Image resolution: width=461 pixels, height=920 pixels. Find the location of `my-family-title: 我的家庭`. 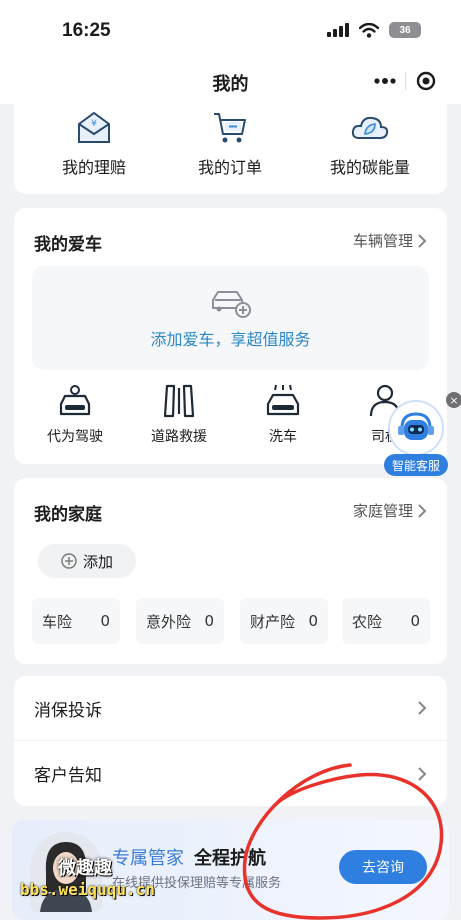

my-family-title: 我的家庭 is located at coordinates (68, 515).